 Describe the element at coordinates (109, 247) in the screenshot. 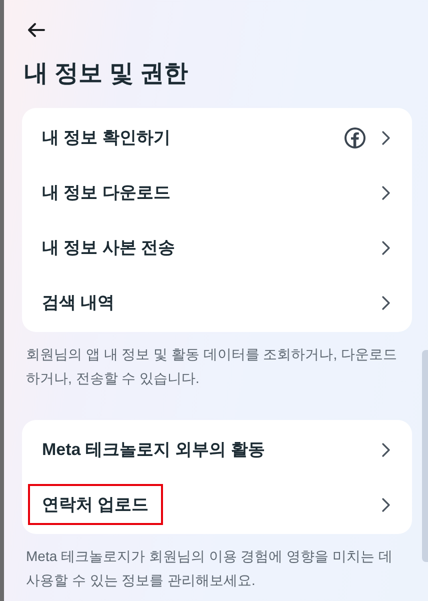

I see `item-label: 내 정보 사본 전송` at that location.